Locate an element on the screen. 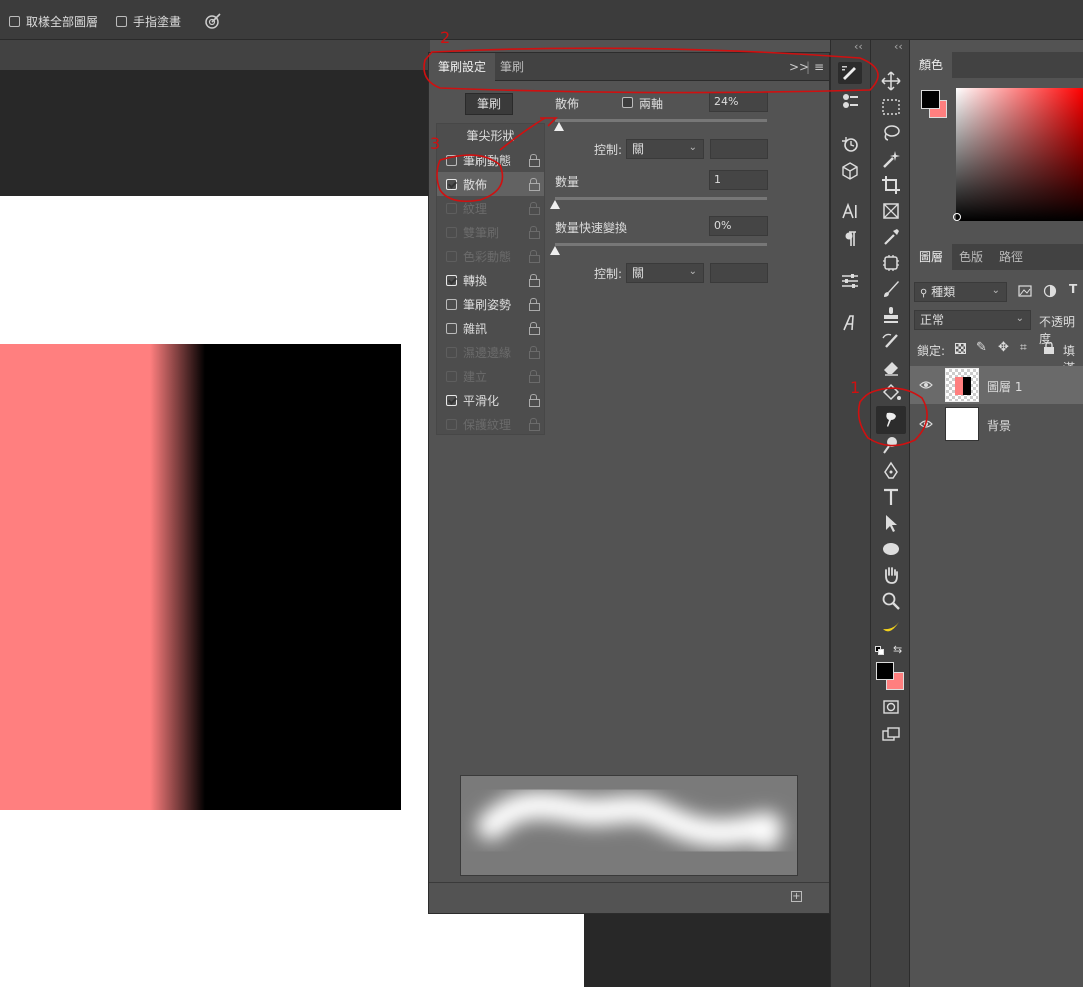 Image resolution: width=1083 pixels, height=987 pixels. annotation-number: 1 is located at coordinates (855, 387).